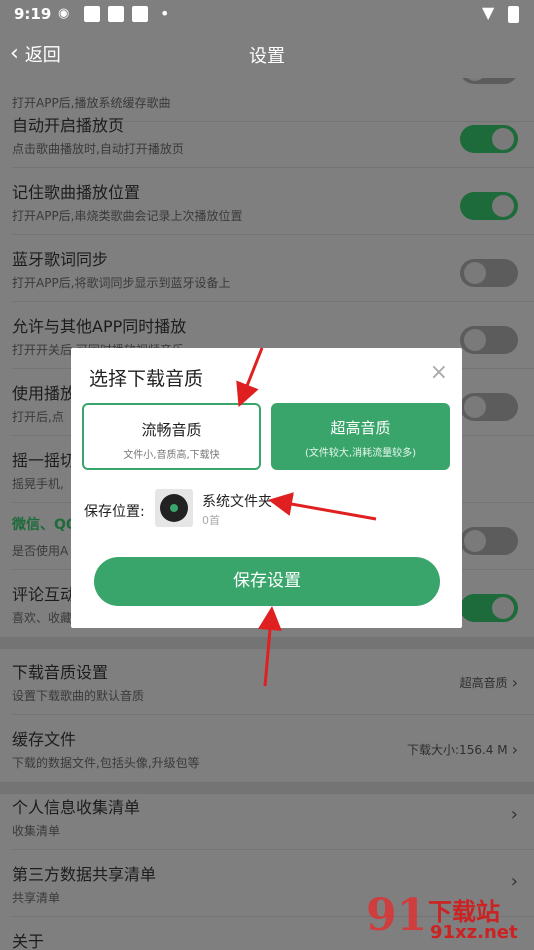  Describe the element at coordinates (474, 932) in the screenshot. I see `watermark-url: 91xz.net` at that location.